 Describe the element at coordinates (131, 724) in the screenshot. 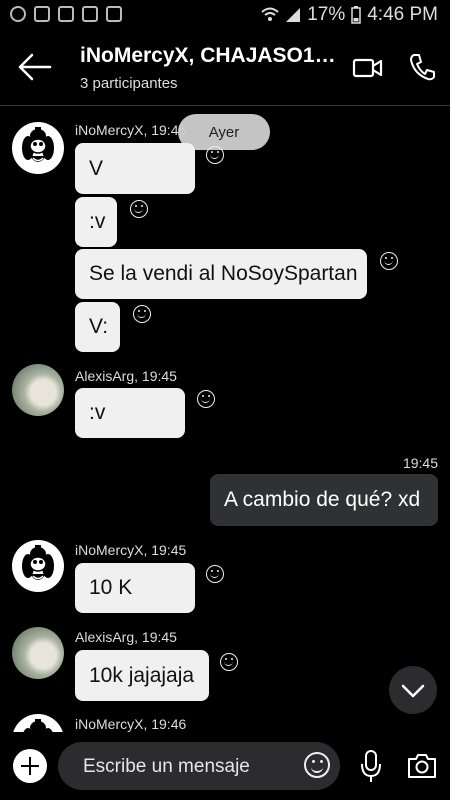

I see `sender-label: iNoMercyX, 19:46` at that location.